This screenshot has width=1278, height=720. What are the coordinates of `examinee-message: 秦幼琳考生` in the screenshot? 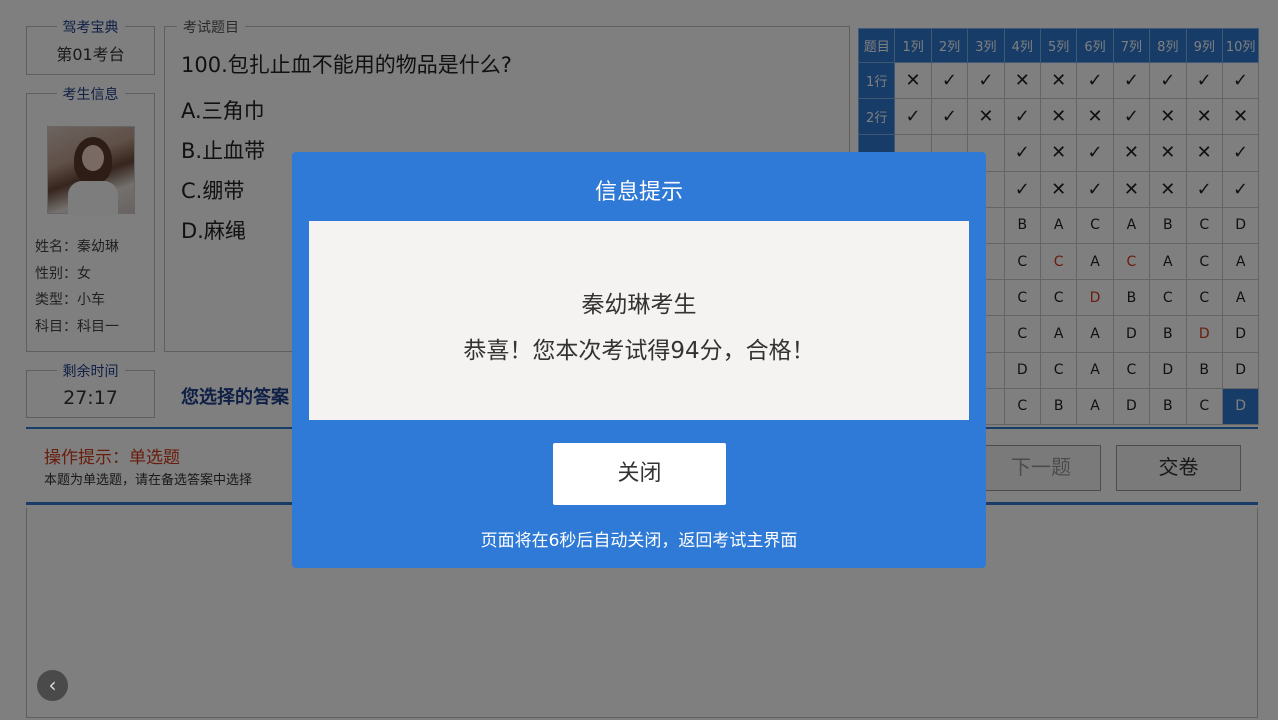 It's located at (639, 305).